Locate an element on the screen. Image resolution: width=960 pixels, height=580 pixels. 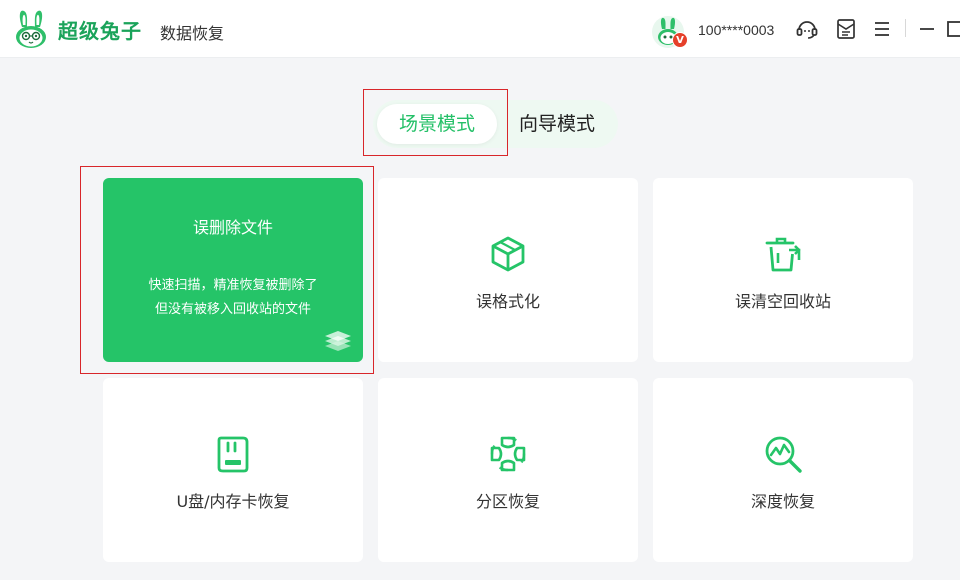
customer-service-icon is located at coordinates (807, 29).